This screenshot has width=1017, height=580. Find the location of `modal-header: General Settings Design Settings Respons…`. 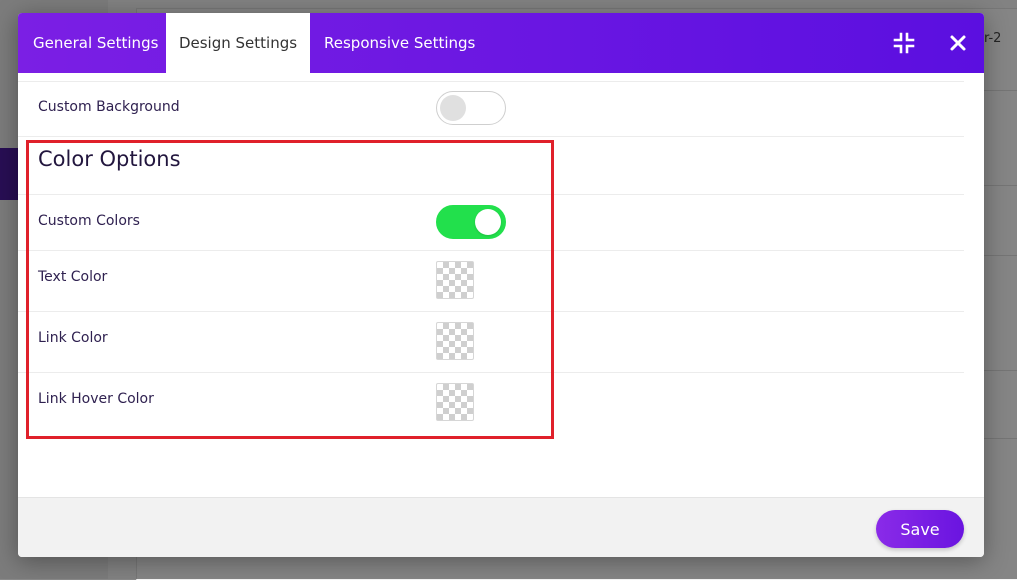

modal-header: General Settings Design Settings Respons… is located at coordinates (501, 43).